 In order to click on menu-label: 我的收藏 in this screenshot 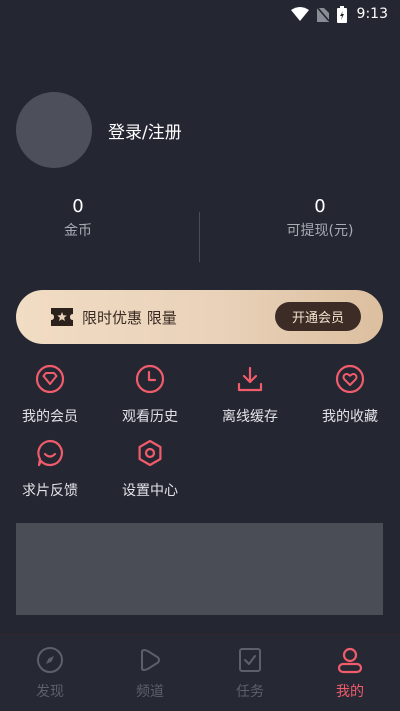, I will do `click(350, 417)`.